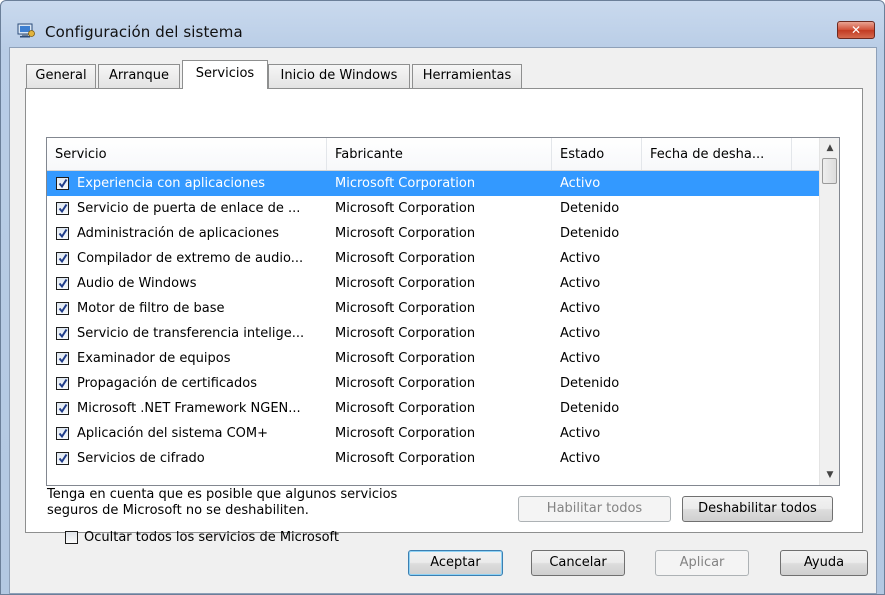 The image size is (885, 595). What do you see at coordinates (71, 537) in the screenshot?
I see `hide-ms-services-checkbox` at bounding box center [71, 537].